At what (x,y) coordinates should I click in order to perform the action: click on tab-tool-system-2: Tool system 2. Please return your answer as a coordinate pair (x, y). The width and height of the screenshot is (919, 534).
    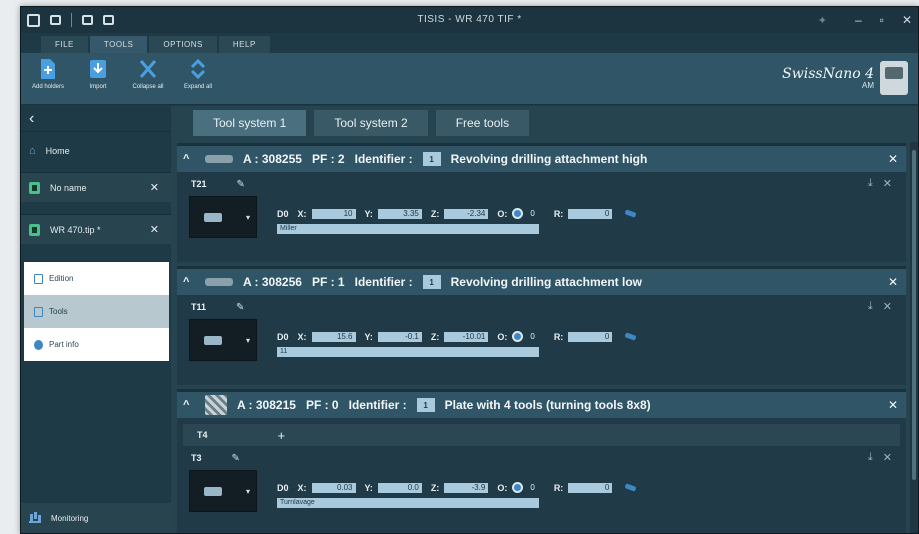
    Looking at the image, I should click on (371, 123).